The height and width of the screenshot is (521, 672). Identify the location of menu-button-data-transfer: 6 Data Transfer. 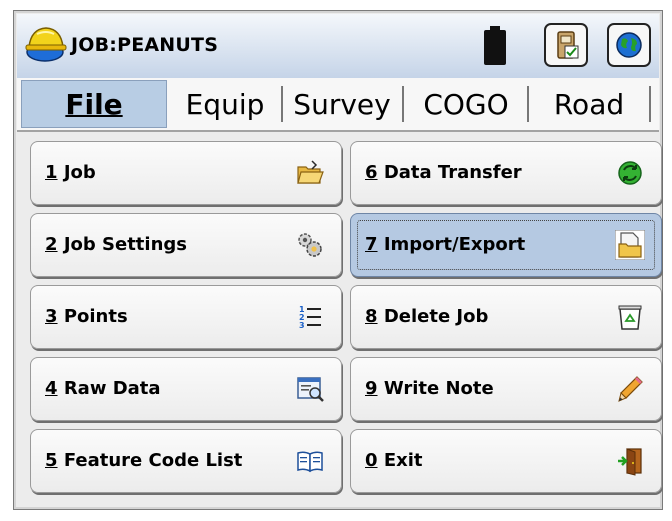
(506, 173).